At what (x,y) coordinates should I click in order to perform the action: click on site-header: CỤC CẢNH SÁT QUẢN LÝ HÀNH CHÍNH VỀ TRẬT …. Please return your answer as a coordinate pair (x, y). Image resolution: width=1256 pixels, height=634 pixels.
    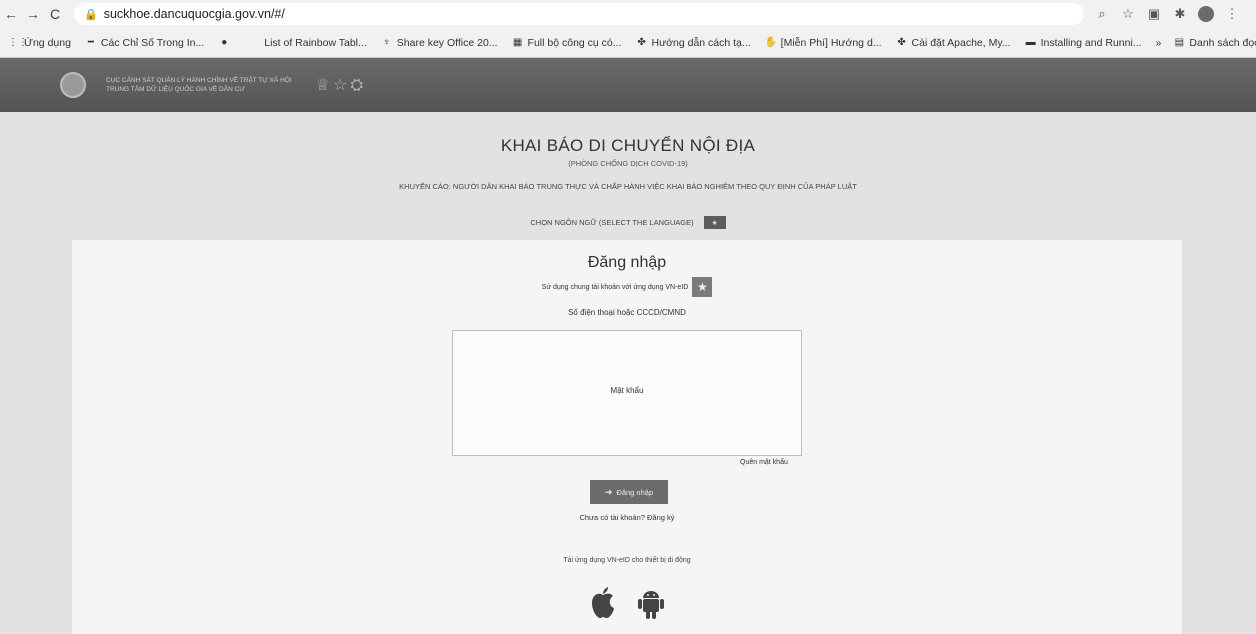
    Looking at the image, I should click on (628, 85).